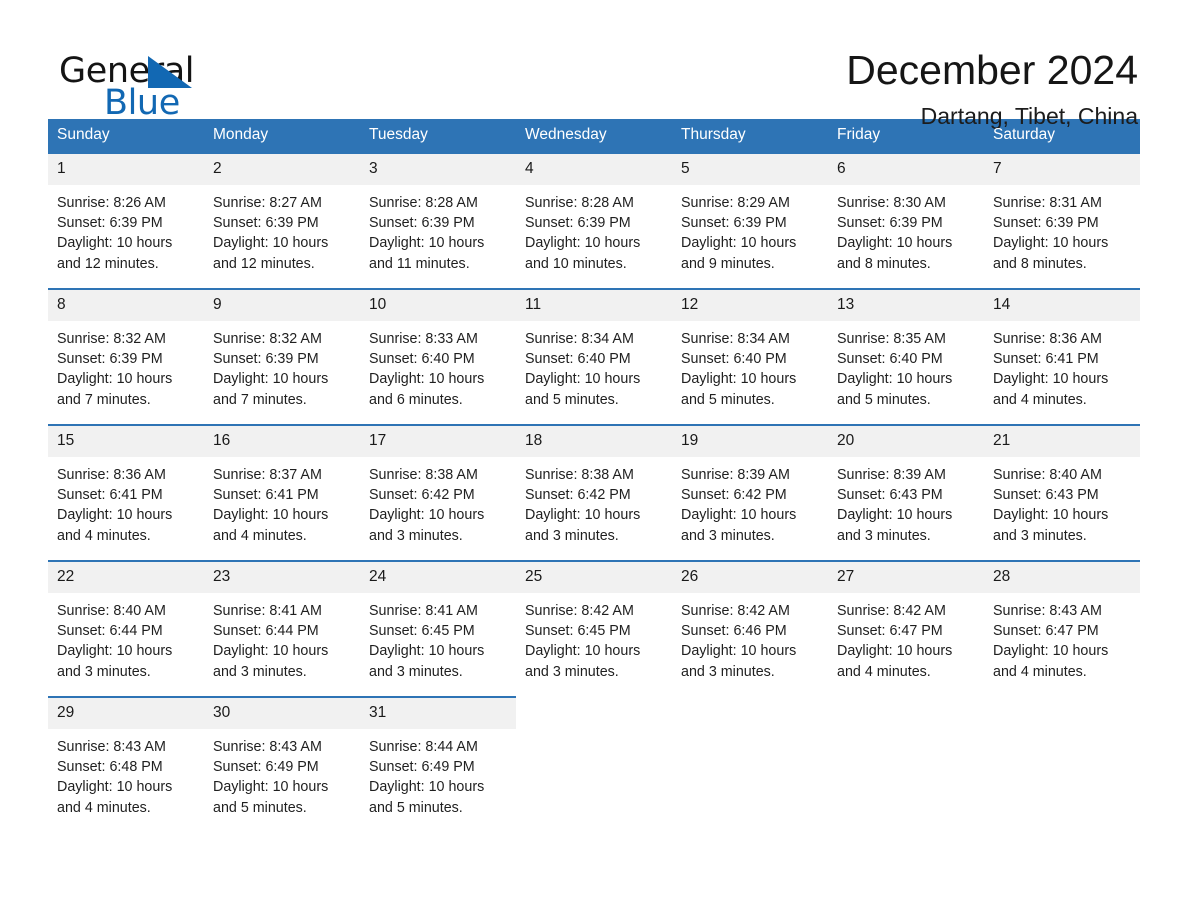  What do you see at coordinates (110, 767) in the screenshot?
I see `sunset-time: Sunset: 6:48 PM` at bounding box center [110, 767].